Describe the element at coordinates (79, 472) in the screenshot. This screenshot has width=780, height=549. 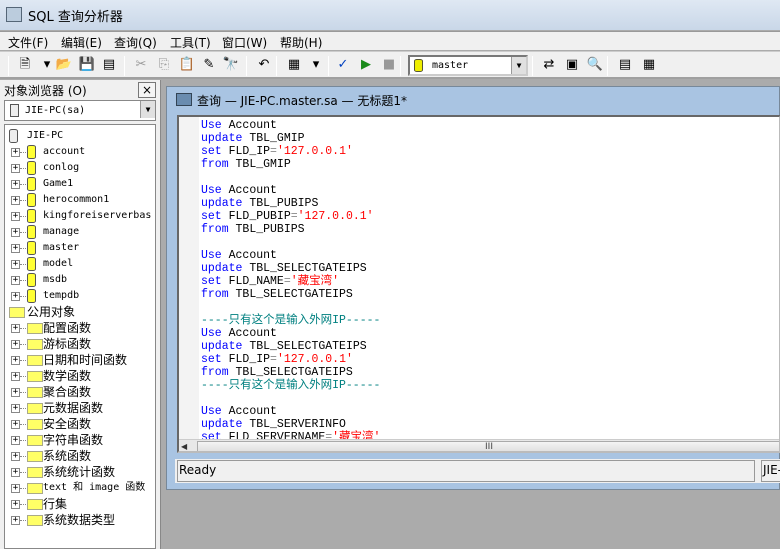
I see `tree-label: 系统统计函数` at that location.